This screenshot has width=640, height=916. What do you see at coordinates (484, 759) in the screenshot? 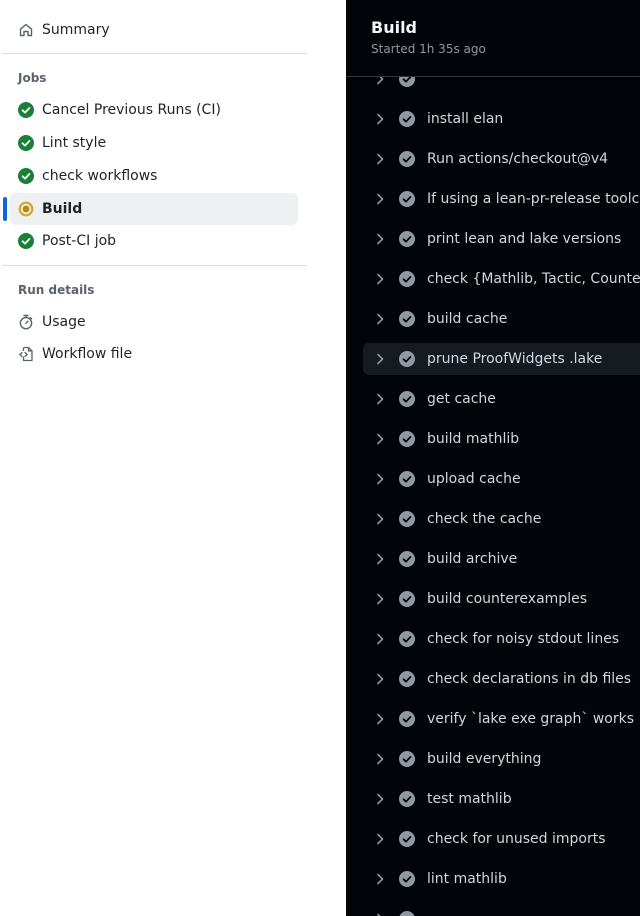
I see `step-name: build everything` at bounding box center [484, 759].